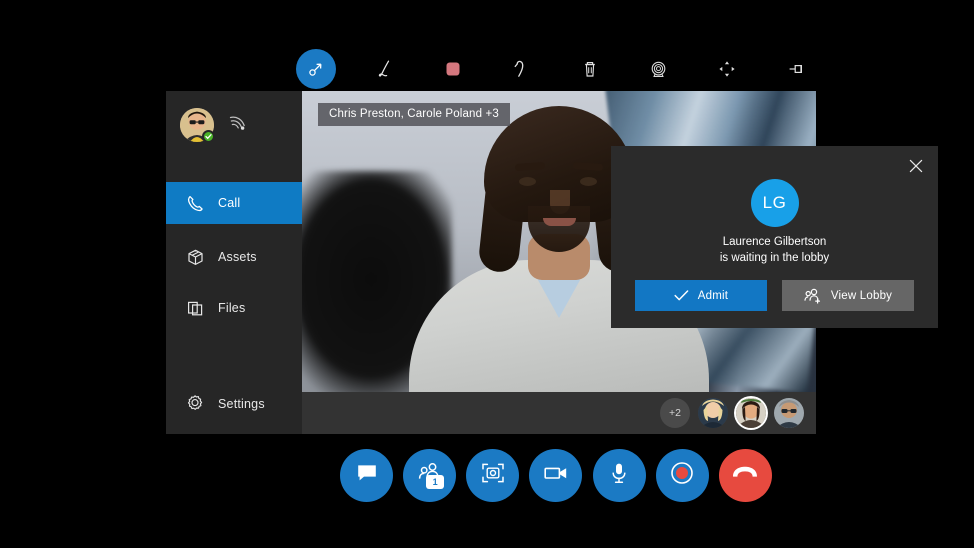 The height and width of the screenshot is (548, 974). I want to click on move-icon, so click(727, 69).